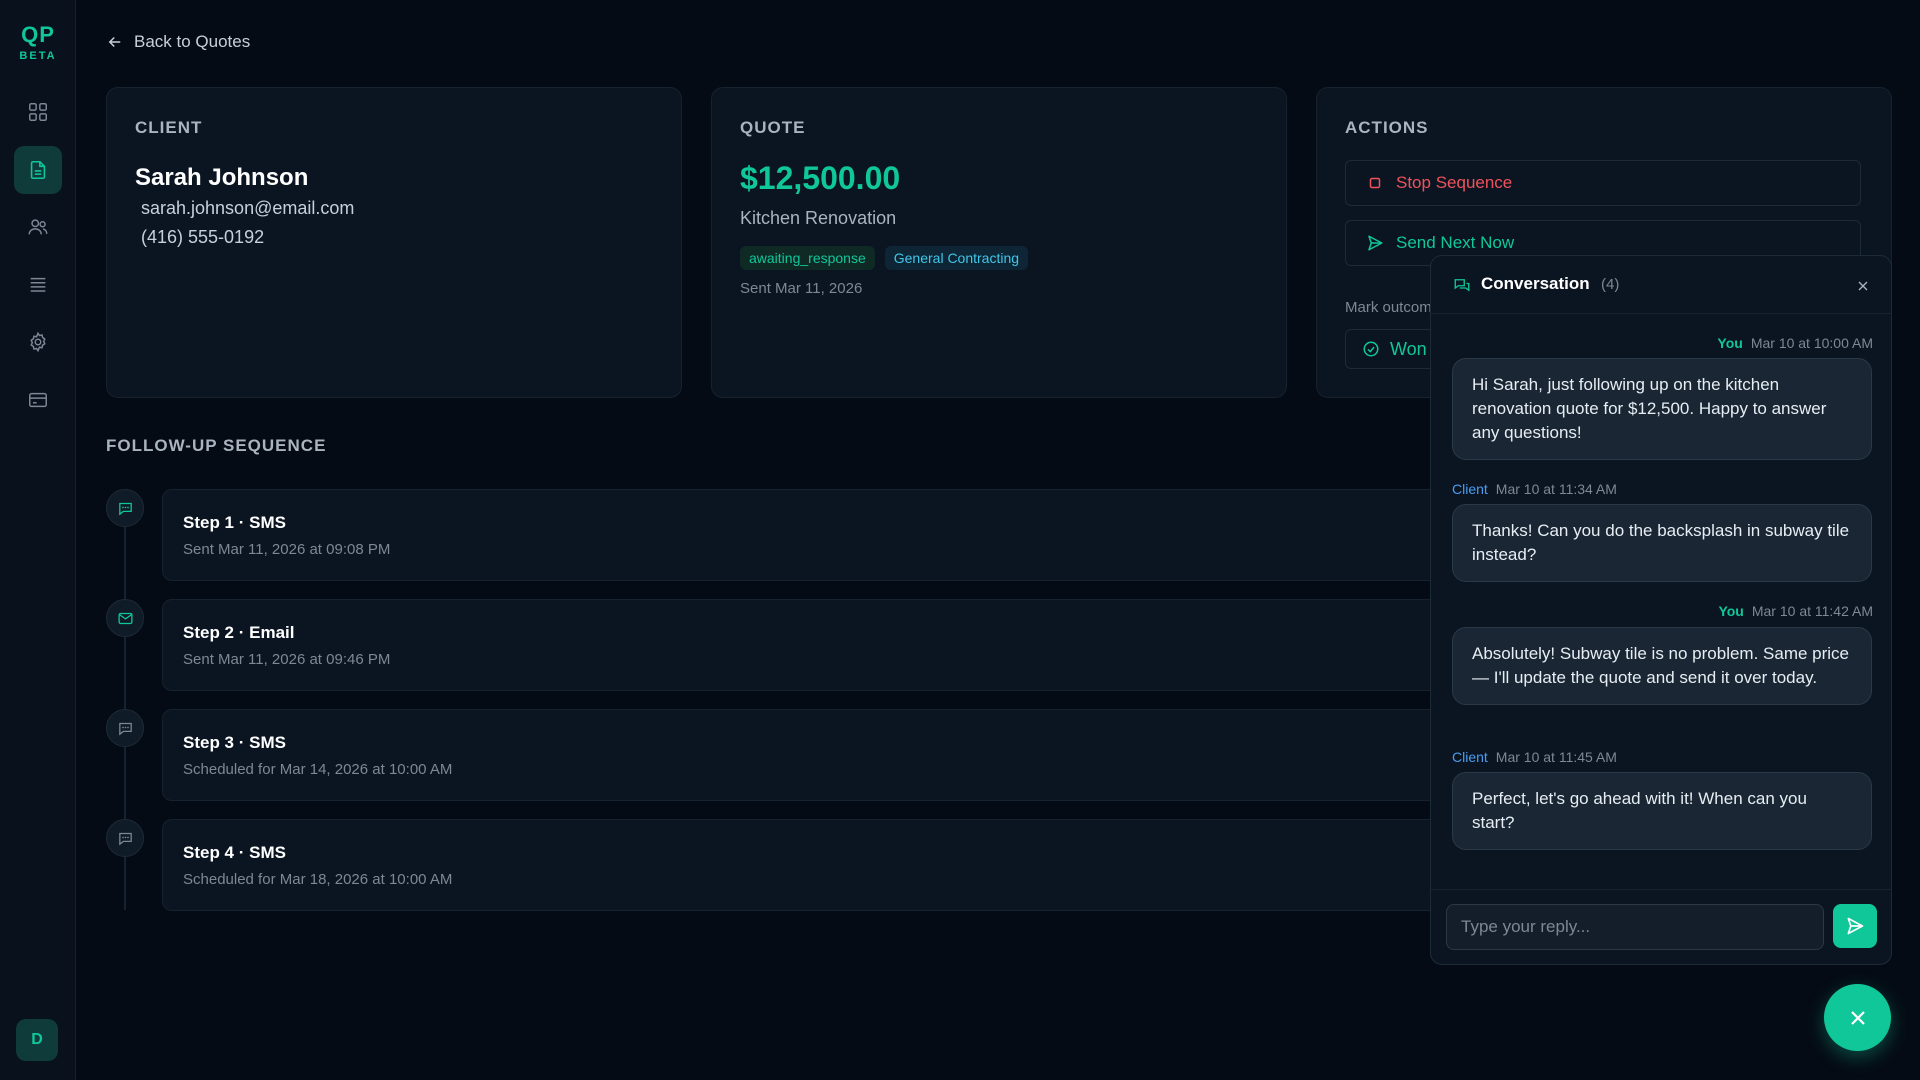 The width and height of the screenshot is (1920, 1080). I want to click on send-next-now-label: Send Next Now, so click(1455, 242).